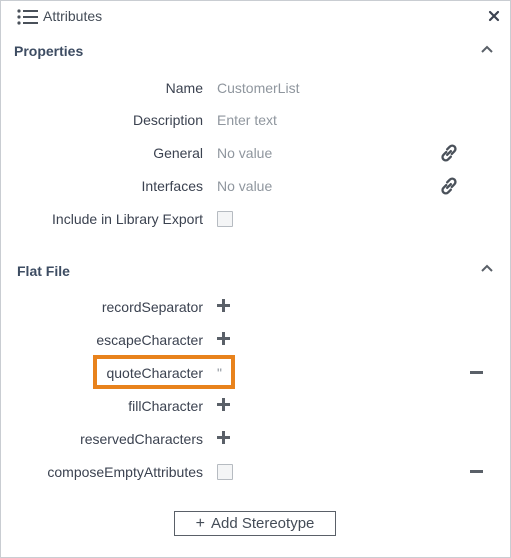  I want to click on general-value: No value, so click(245, 153).